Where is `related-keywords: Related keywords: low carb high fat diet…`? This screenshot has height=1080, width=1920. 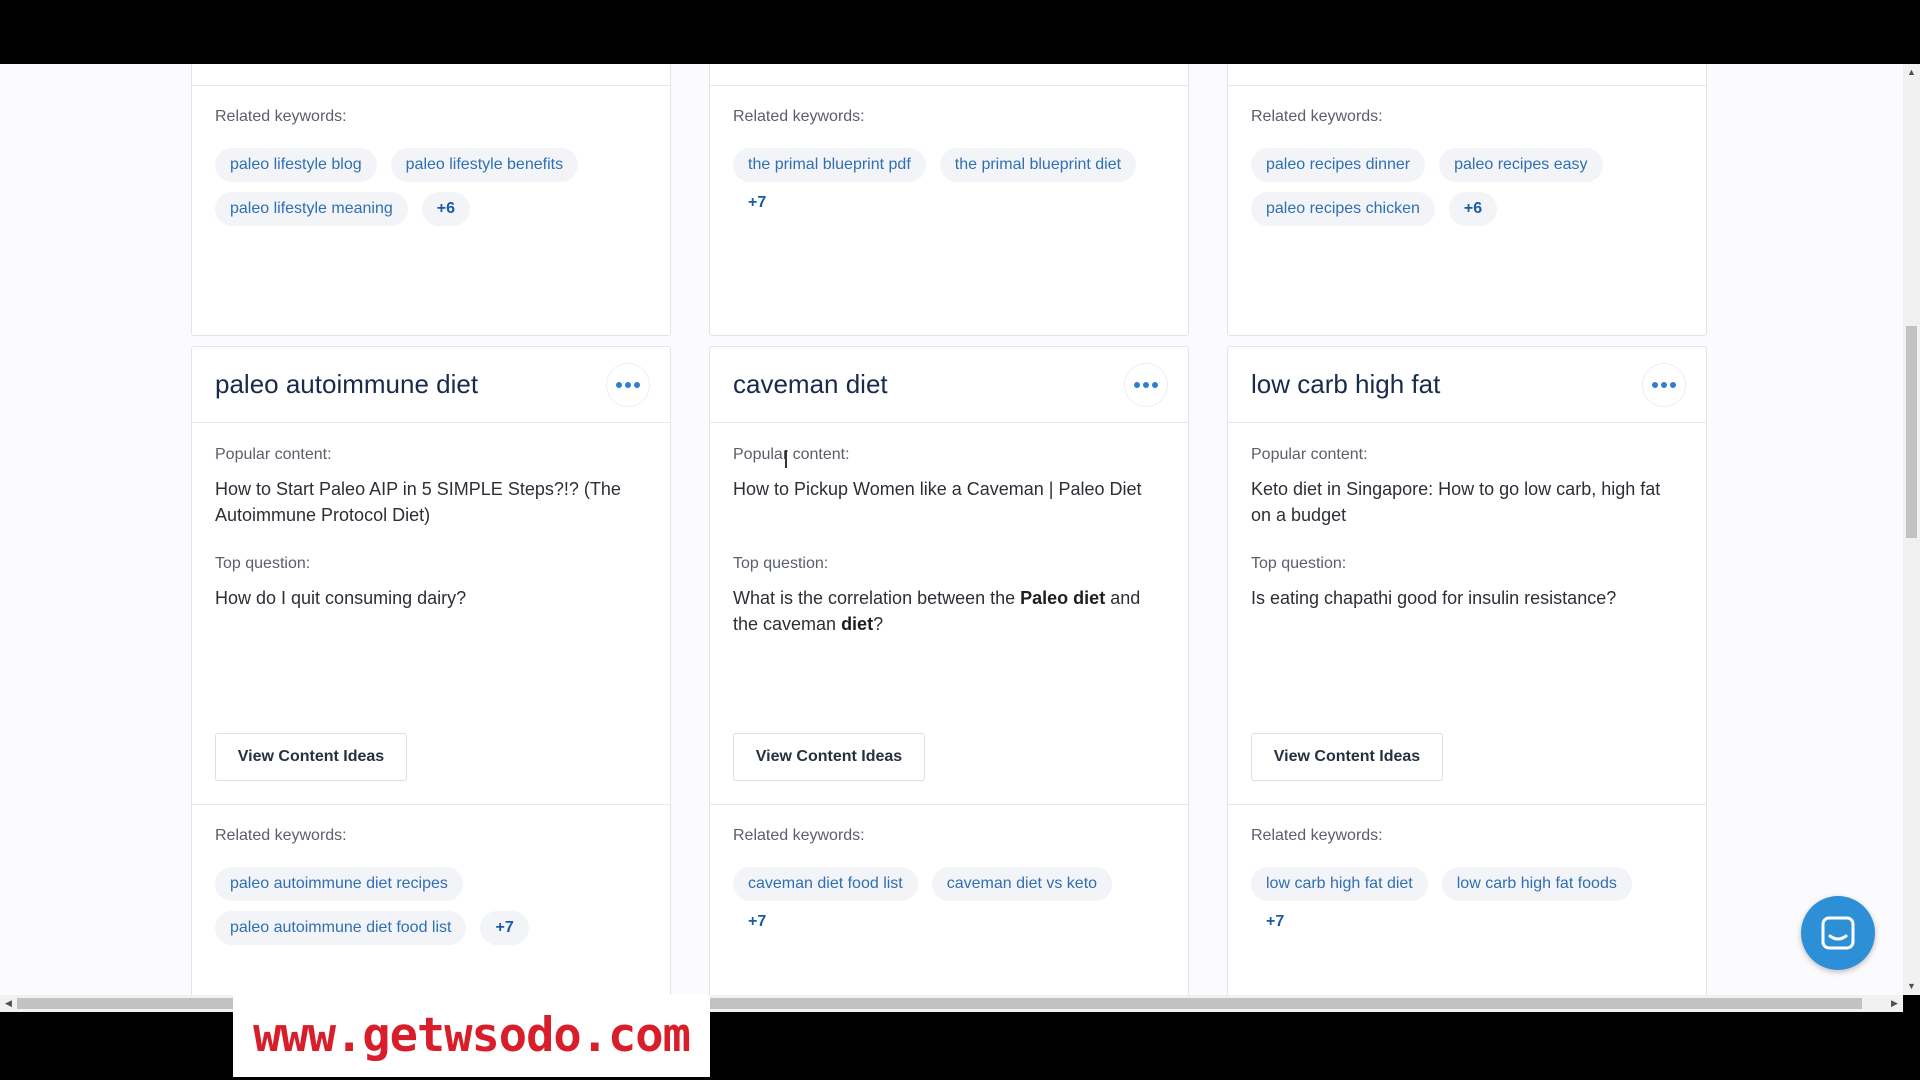 related-keywords: Related keywords: low carb high fat diet… is located at coordinates (1467, 883).